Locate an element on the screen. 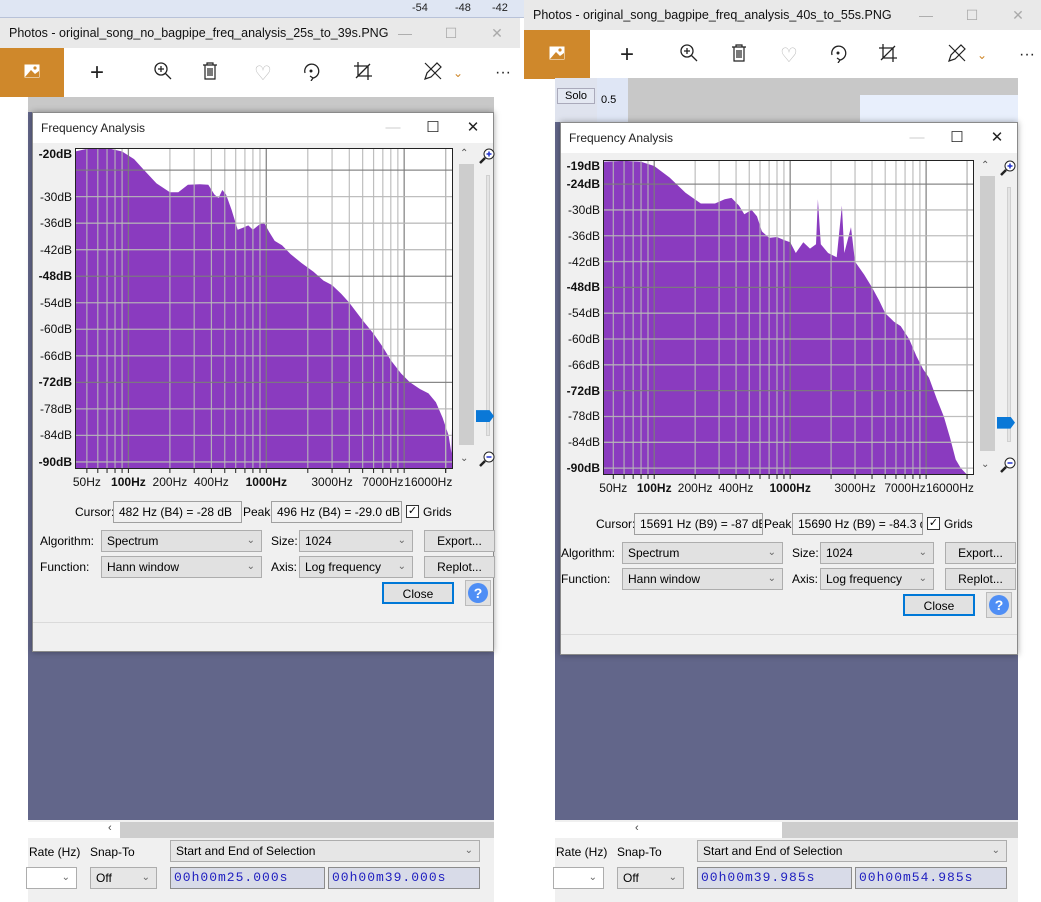 Image resolution: width=1041 pixels, height=902 pixels. y-tick-label: -48dB is located at coordinates (583, 287).